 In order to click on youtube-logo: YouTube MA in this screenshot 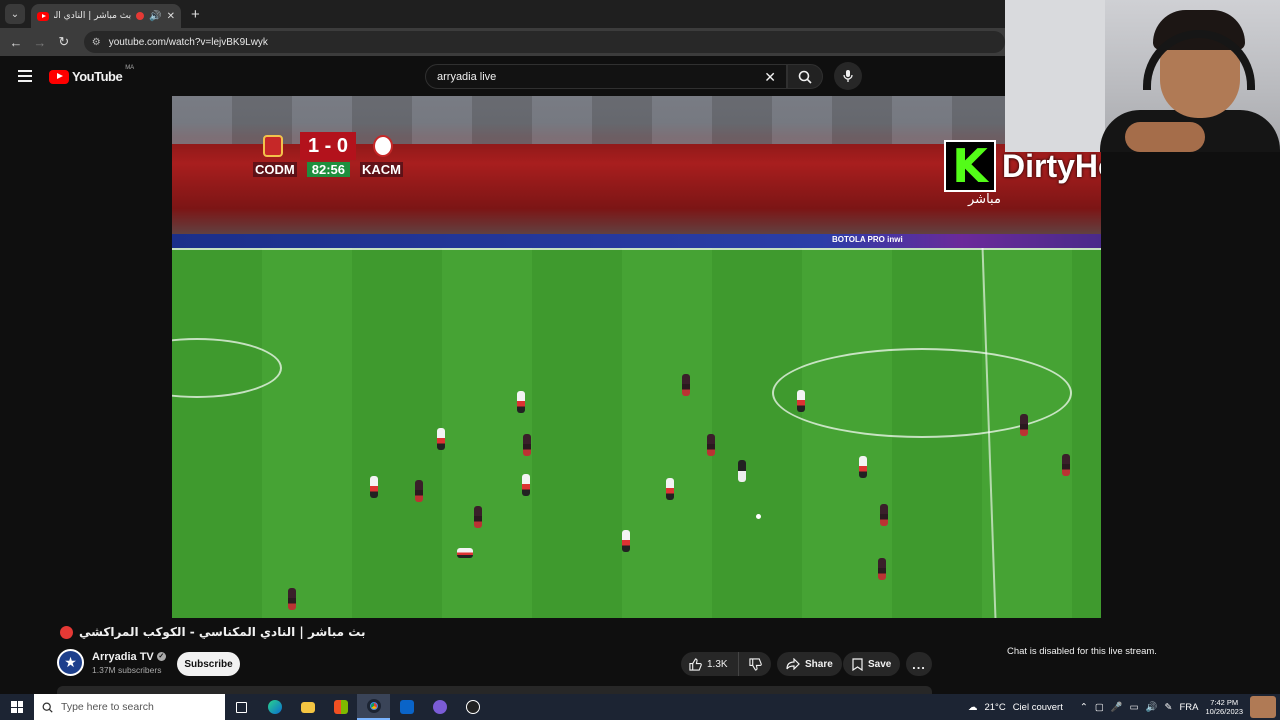, I will do `click(91, 74)`.